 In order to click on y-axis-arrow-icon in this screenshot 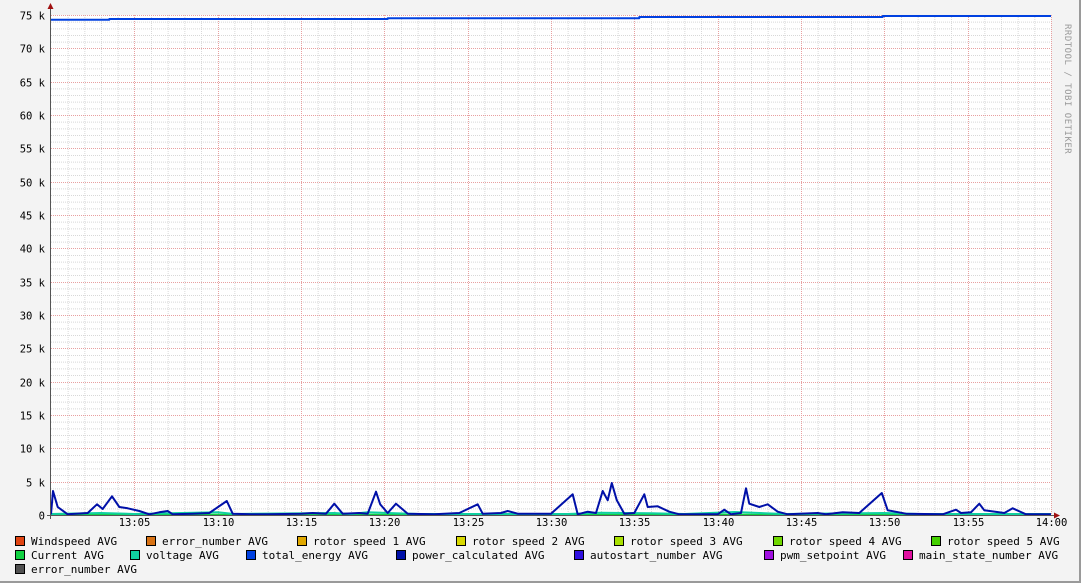, I will do `click(50, 6)`.